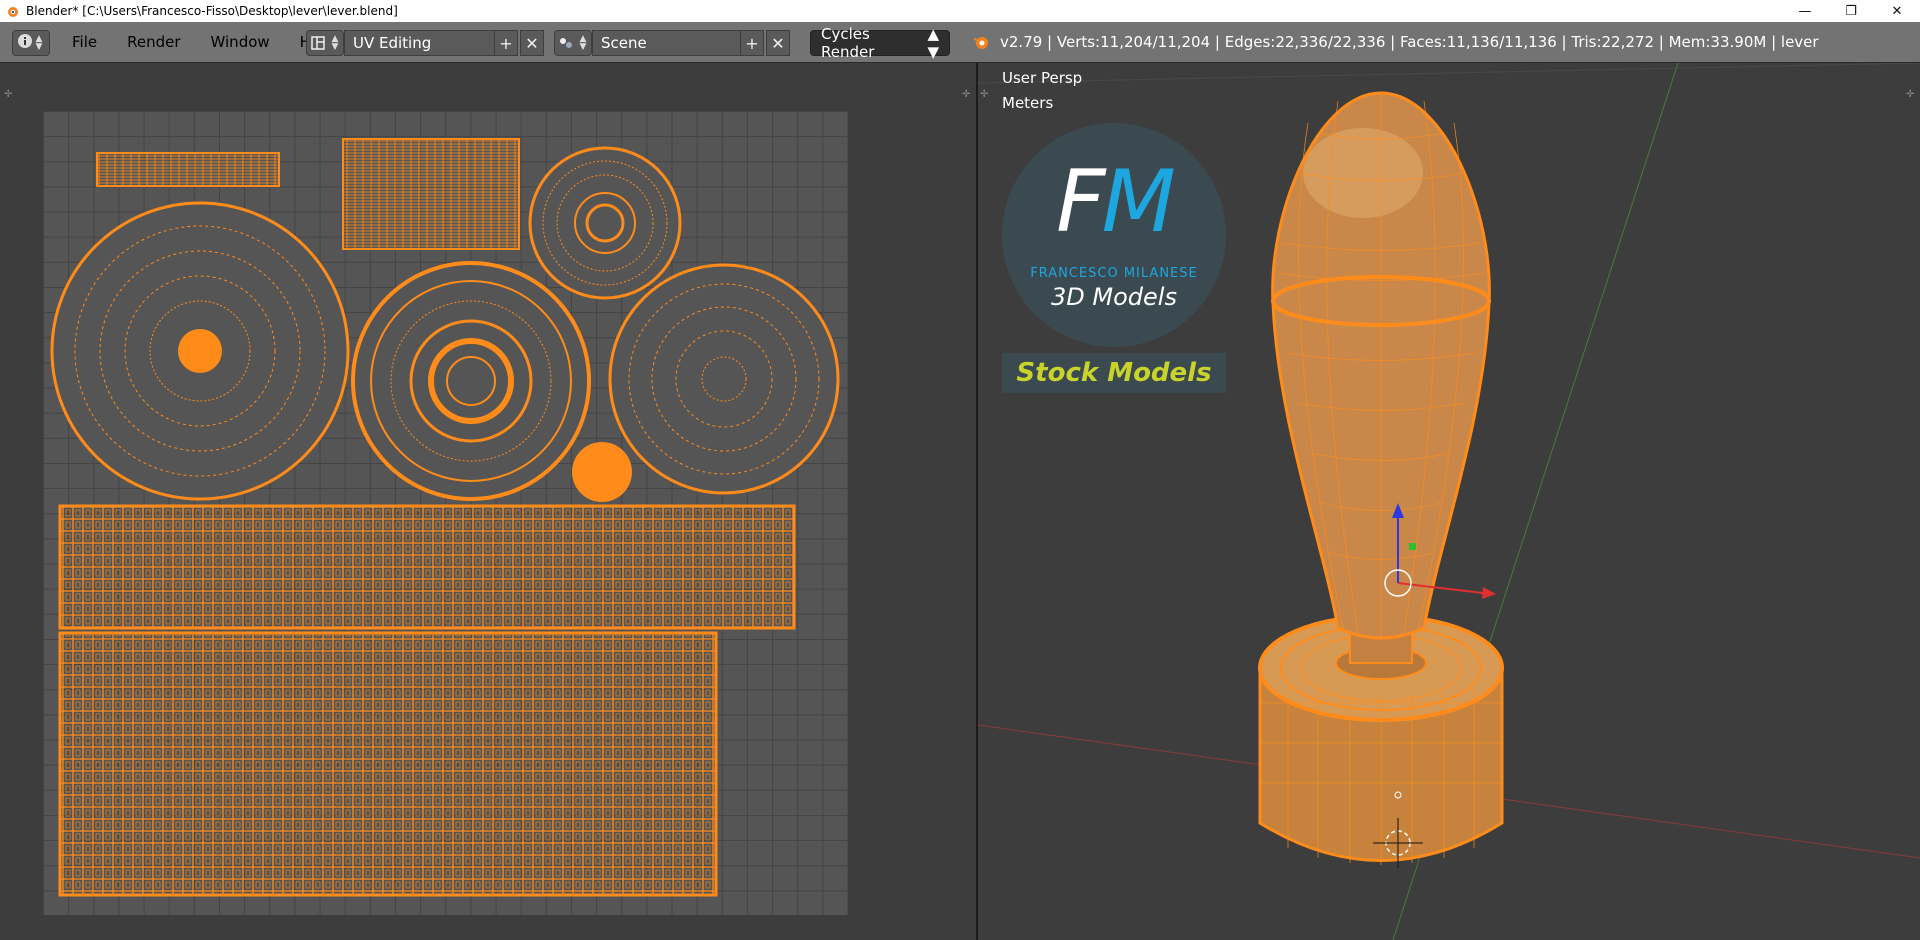 The image size is (1920, 940). Describe the element at coordinates (1381, 478) in the screenshot. I see `lever-mesh` at that location.